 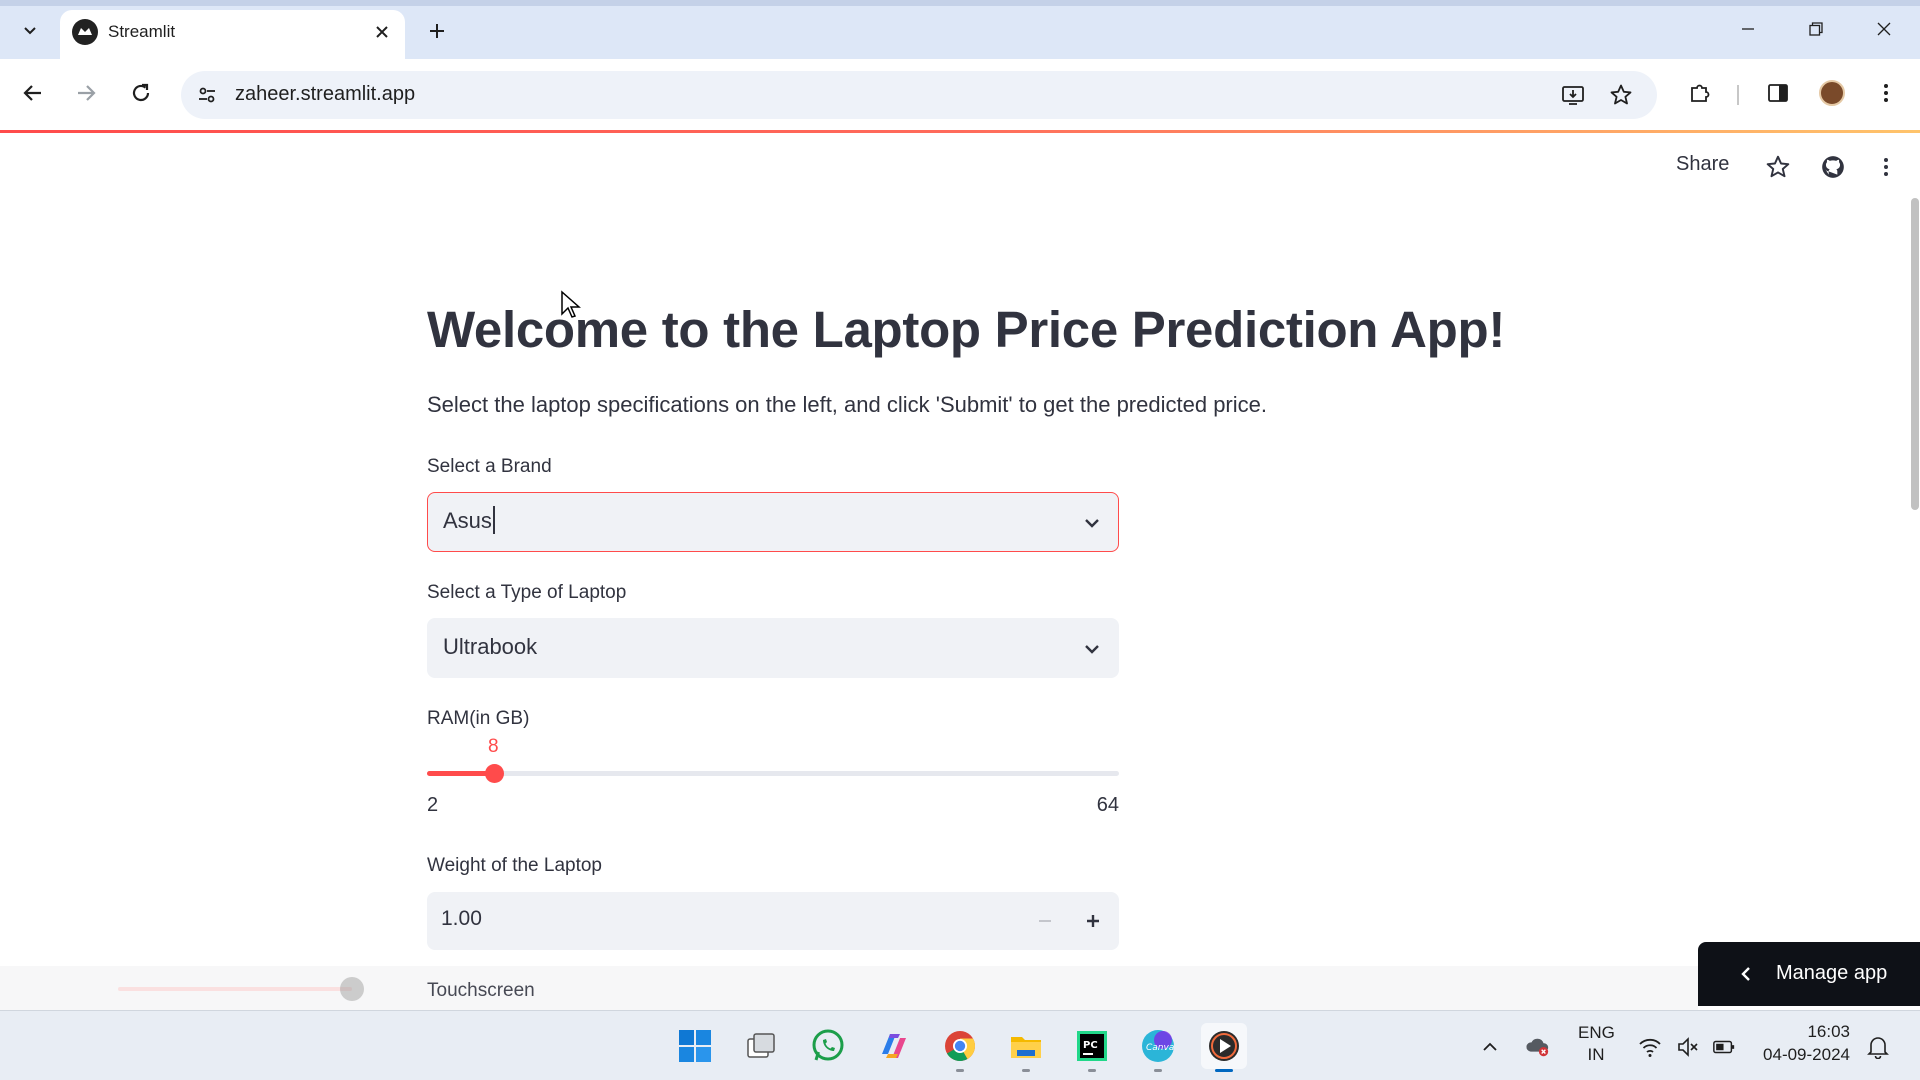 I want to click on wifi-icon, so click(x=1650, y=1047).